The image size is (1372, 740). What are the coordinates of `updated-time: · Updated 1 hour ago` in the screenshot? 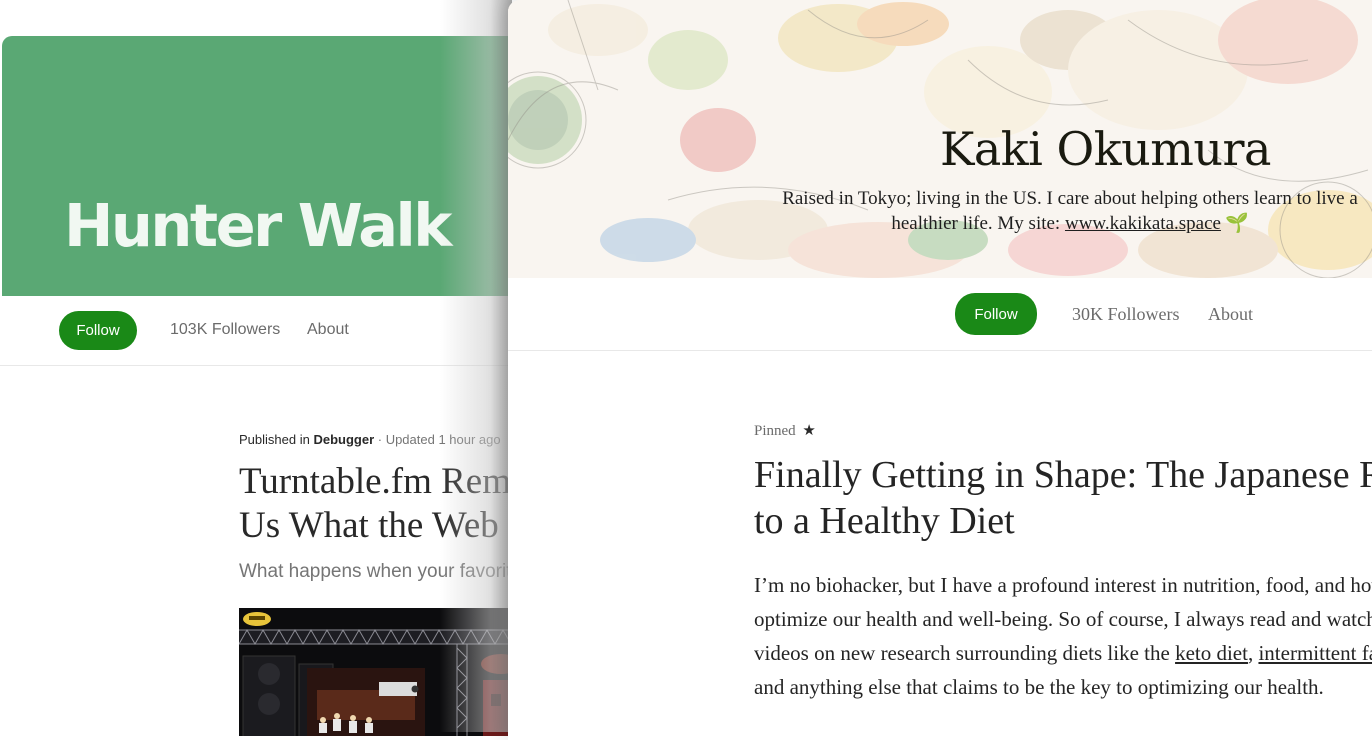 It's located at (439, 439).